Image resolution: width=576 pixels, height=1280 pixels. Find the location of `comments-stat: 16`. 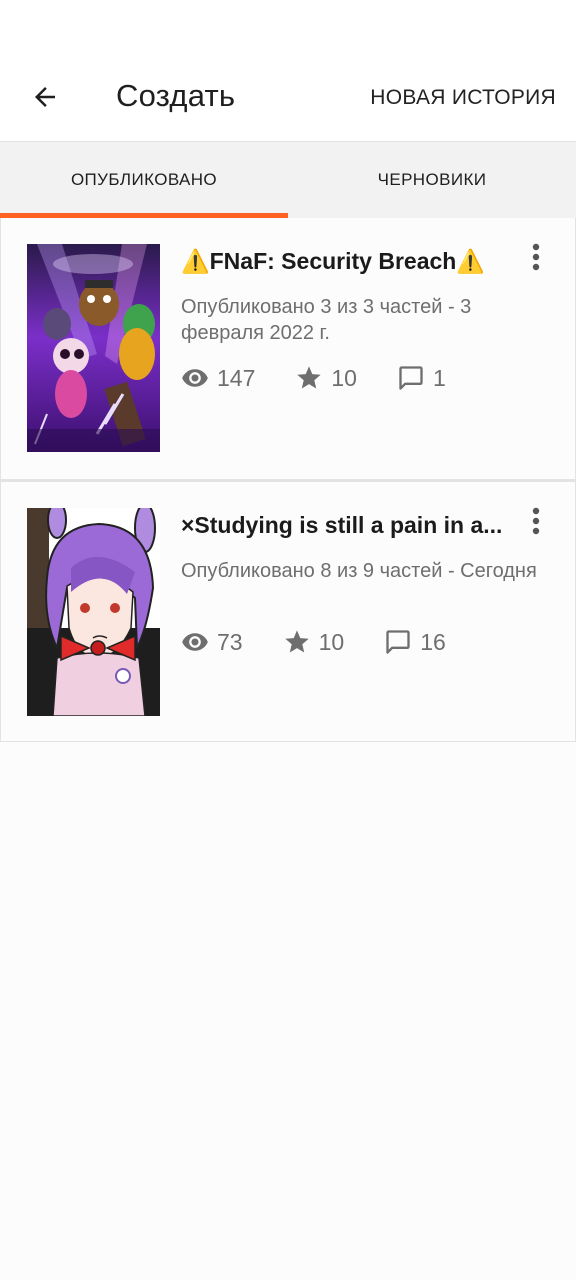

comments-stat: 16 is located at coordinates (415, 642).